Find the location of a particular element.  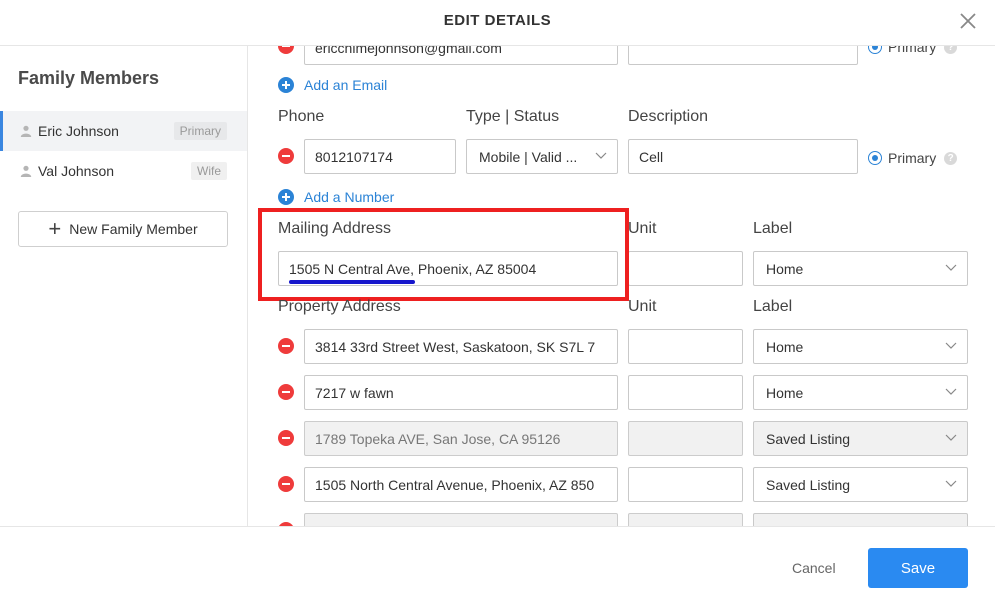

property-address-input: 1789 Topeka AVE, San Jose, CA 95126 is located at coordinates (461, 438).